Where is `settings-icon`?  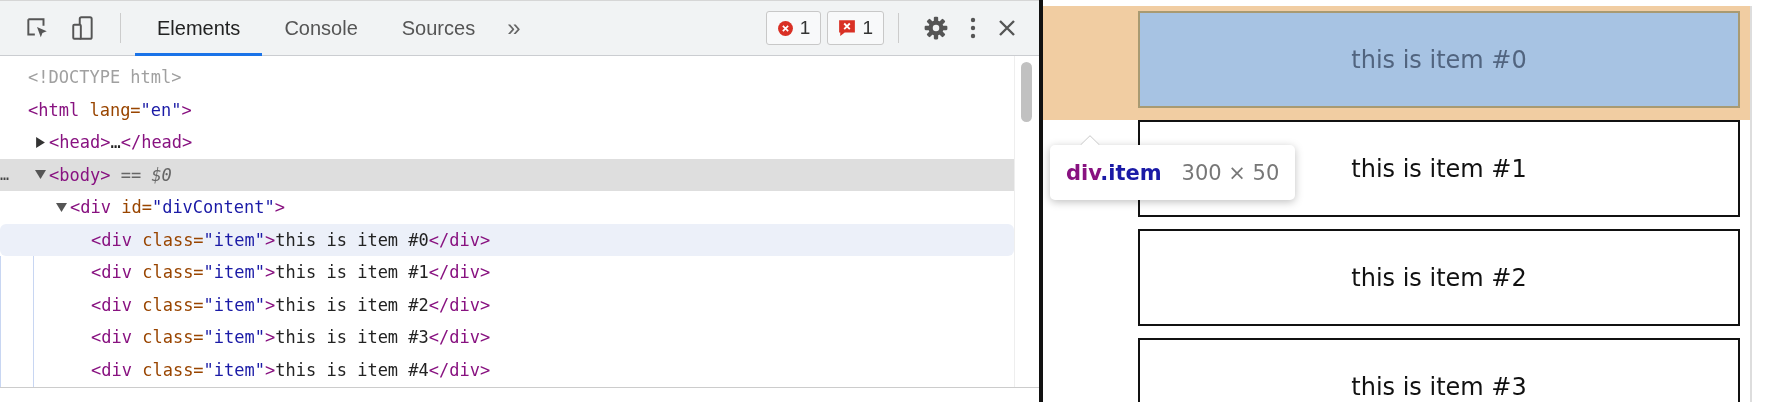
settings-icon is located at coordinates (936, 28).